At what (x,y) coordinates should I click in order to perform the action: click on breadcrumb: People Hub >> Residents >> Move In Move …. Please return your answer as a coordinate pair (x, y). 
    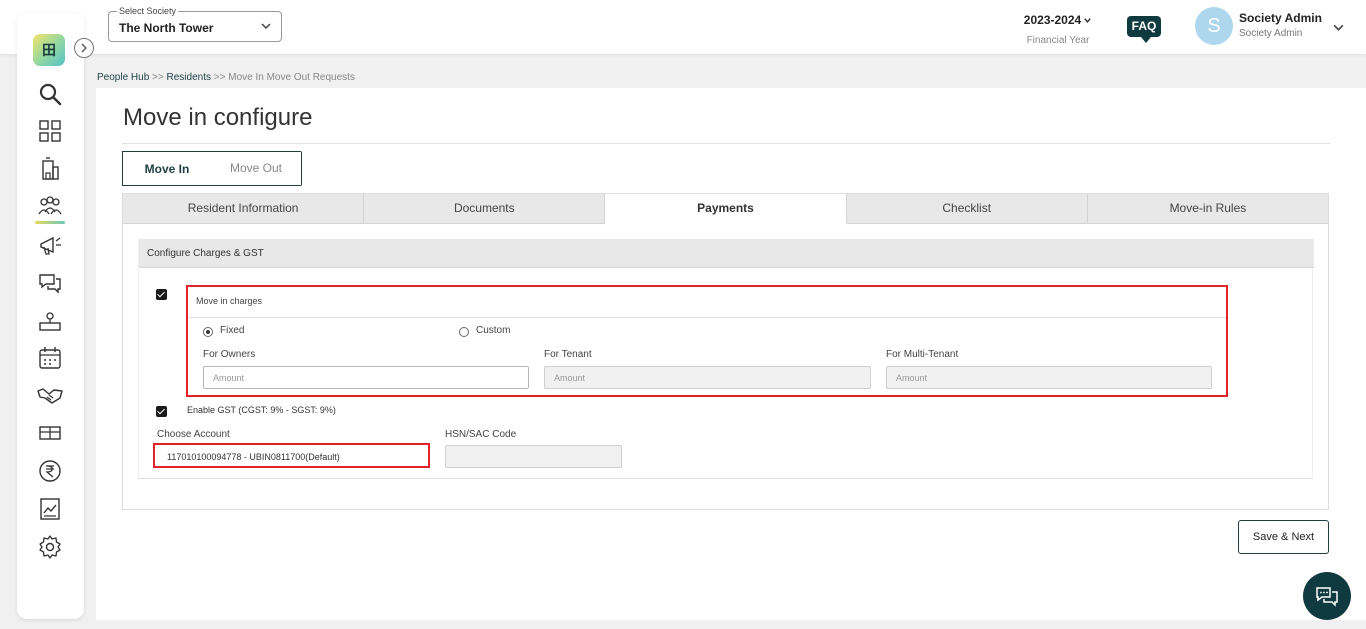
    Looking at the image, I should click on (226, 77).